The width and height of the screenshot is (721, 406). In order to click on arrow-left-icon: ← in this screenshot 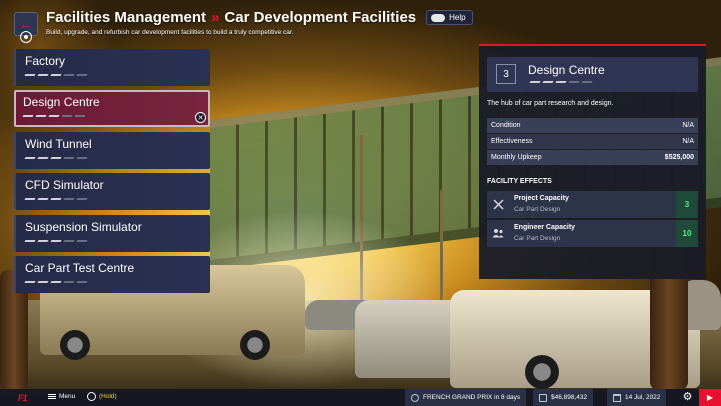, I will do `click(26, 24)`.